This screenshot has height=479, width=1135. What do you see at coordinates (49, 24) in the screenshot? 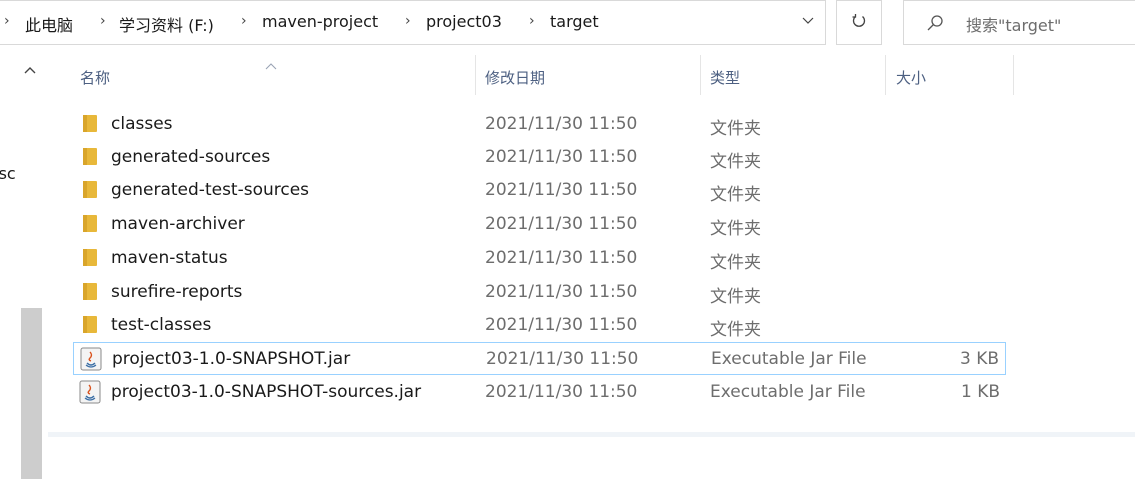
I see `breadcrumb-this-pc: 此电脑` at bounding box center [49, 24].